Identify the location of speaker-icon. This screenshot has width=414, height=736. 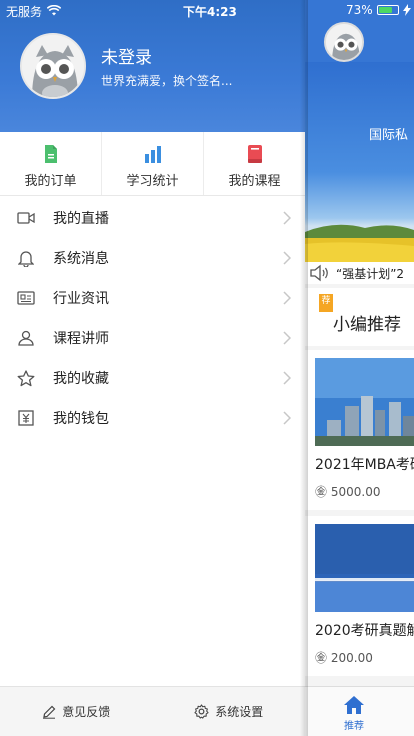
(319, 273).